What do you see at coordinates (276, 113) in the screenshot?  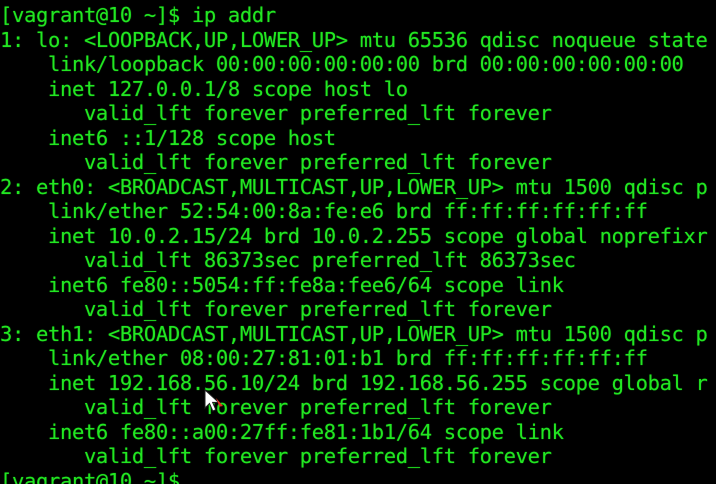 I see `output-line-lo-inet-lft: valid_lft forever preferred_lft forever` at bounding box center [276, 113].